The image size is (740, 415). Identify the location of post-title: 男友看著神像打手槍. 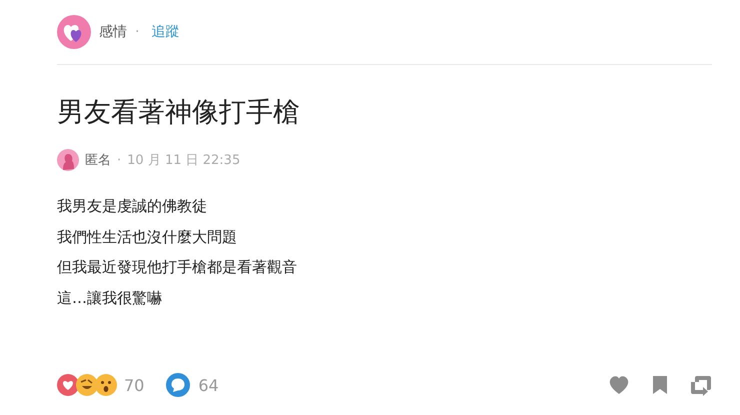
(179, 113).